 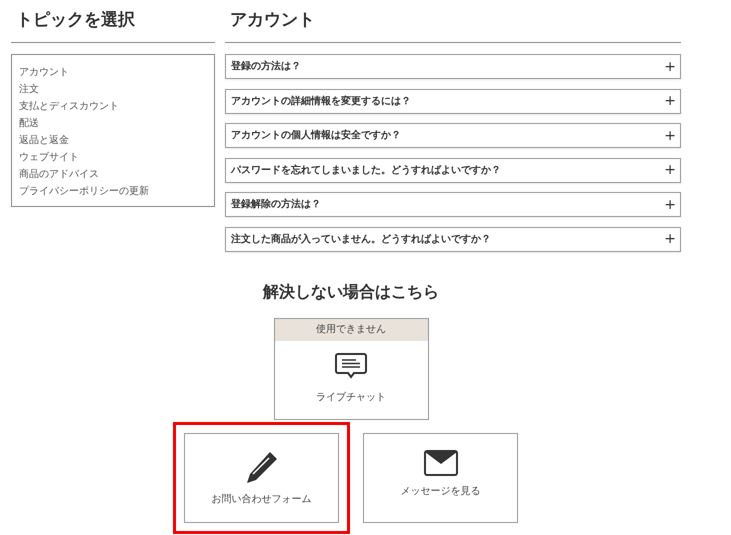 What do you see at coordinates (29, 89) in the screenshot?
I see `topic-link: 注文` at bounding box center [29, 89].